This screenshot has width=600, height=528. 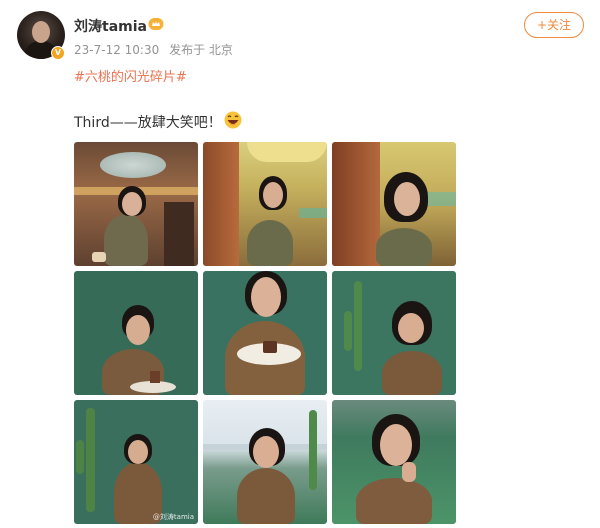 I want to click on topic-link: #六桃的闪光碎片#, so click(x=130, y=75).